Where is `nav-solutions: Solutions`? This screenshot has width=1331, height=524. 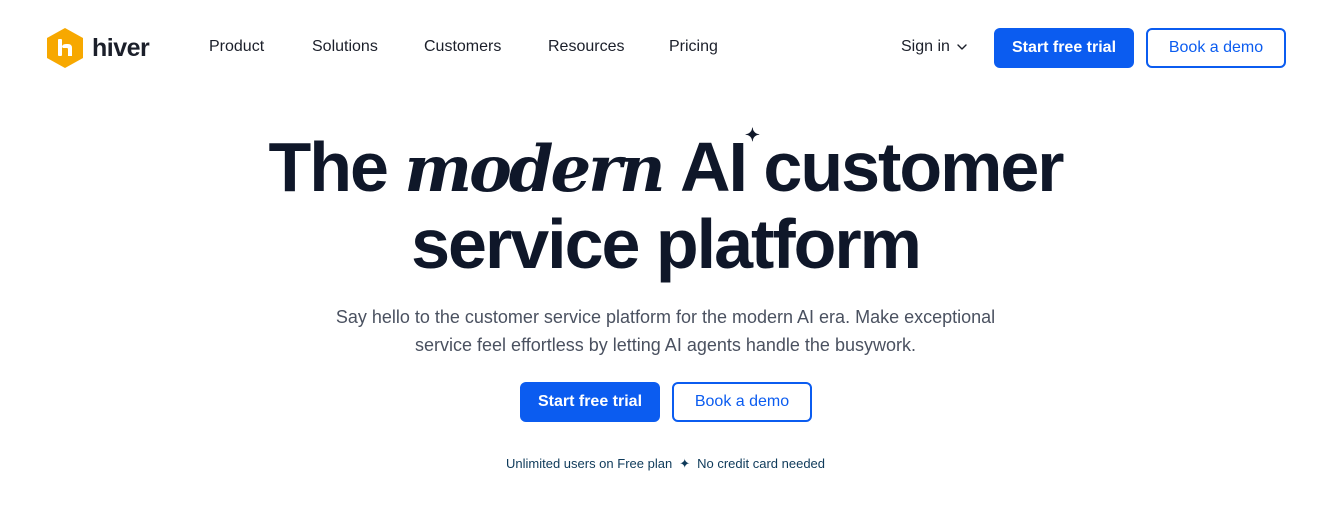
nav-solutions: Solutions is located at coordinates (345, 47).